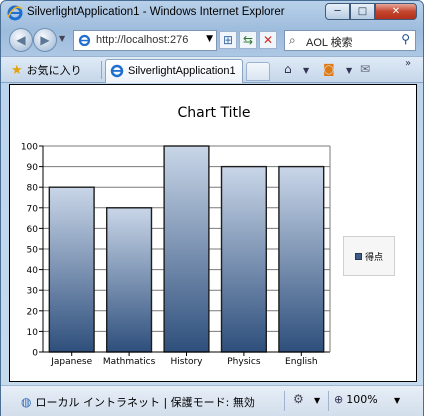 The image size is (424, 416). I want to click on history-dropdown-icon: ▼, so click(62, 38).